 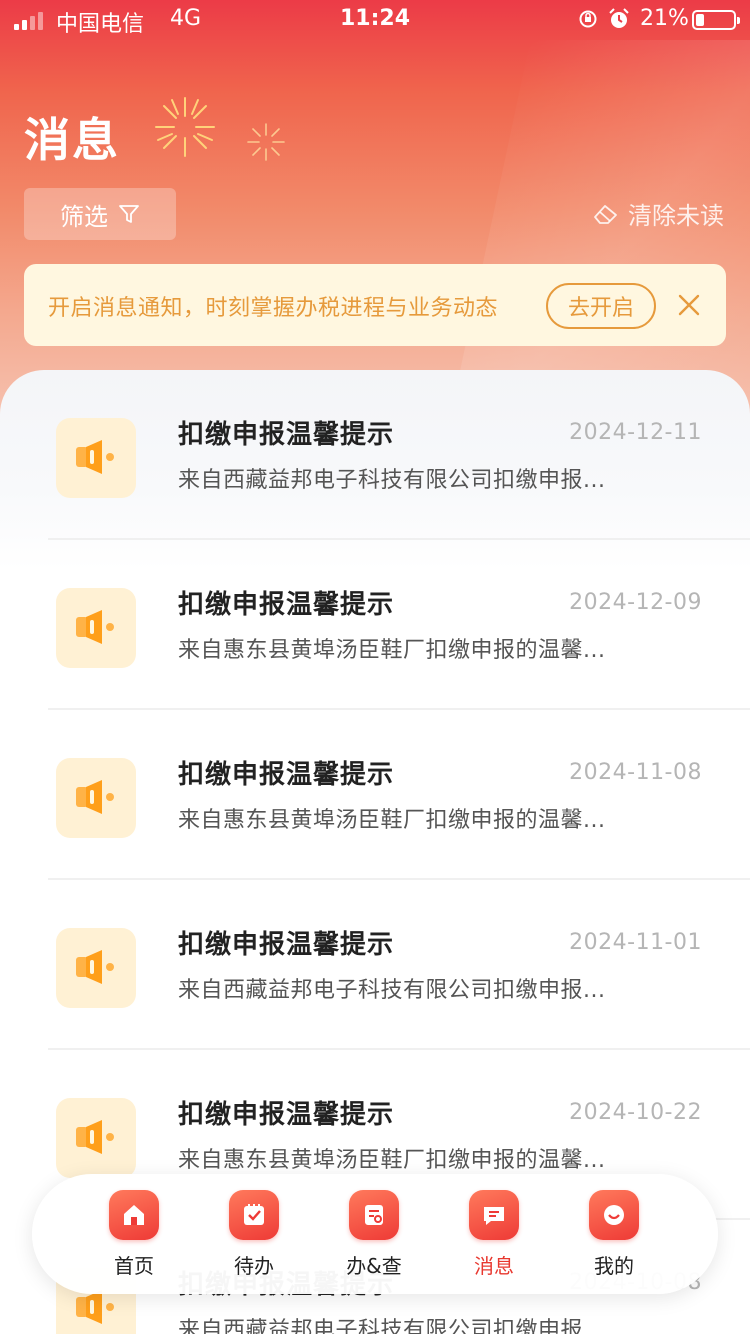 What do you see at coordinates (134, 1266) in the screenshot?
I see `tab-label: 首页` at bounding box center [134, 1266].